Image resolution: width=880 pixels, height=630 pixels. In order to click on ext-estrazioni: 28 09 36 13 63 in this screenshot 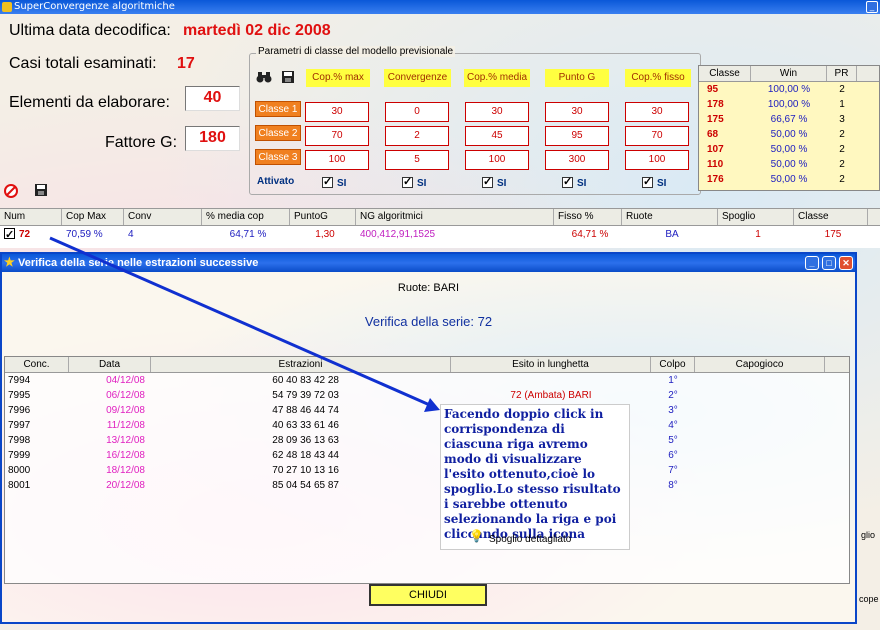, I will do `click(305, 440)`.